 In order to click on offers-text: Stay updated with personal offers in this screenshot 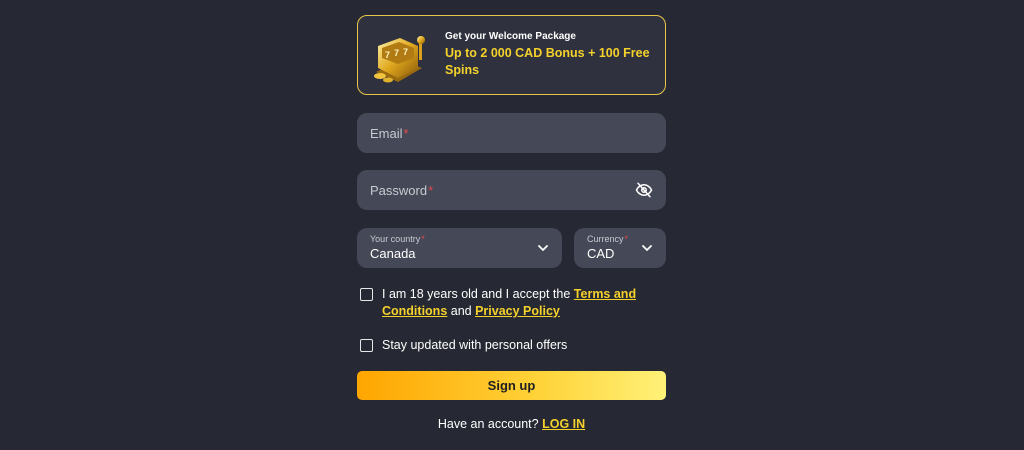, I will do `click(475, 345)`.